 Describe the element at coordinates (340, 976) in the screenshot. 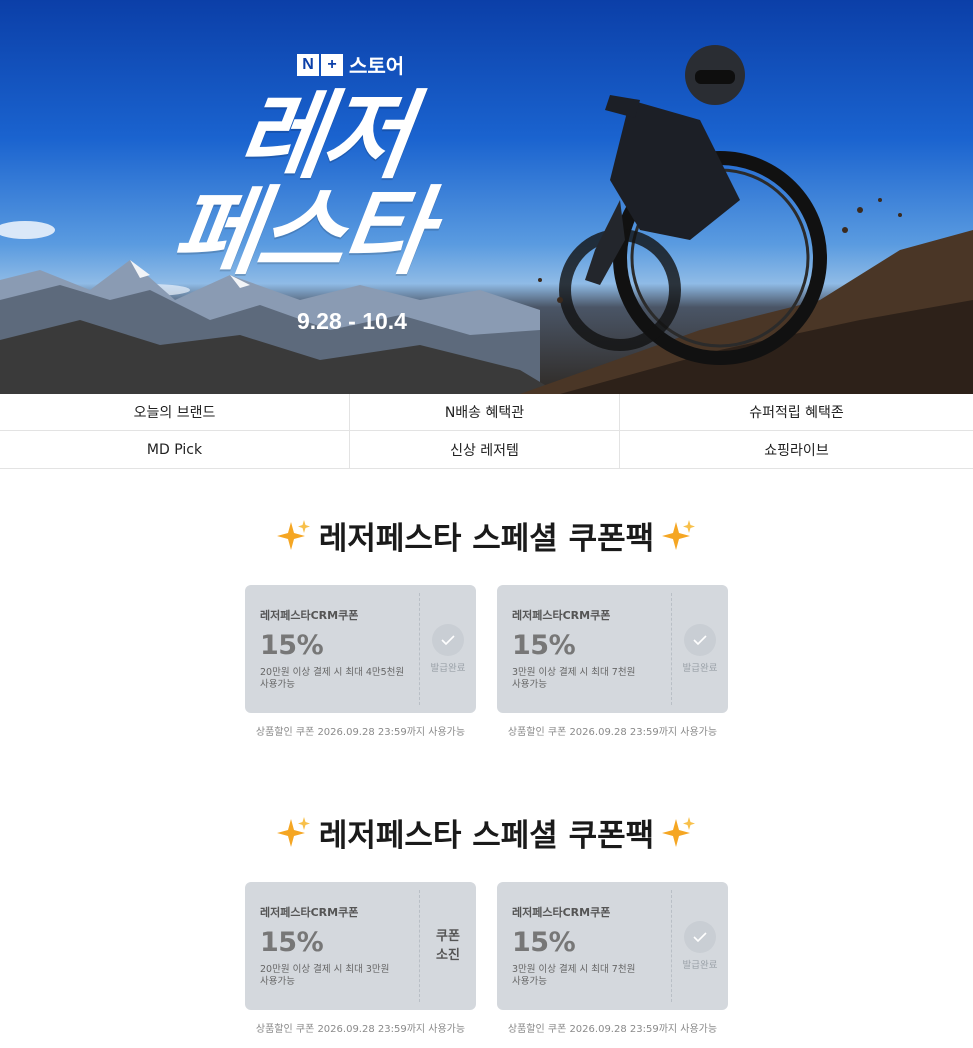

I see `coupon-condition: 20만원 이상 결제 시 최대 3만원 사용가능` at that location.